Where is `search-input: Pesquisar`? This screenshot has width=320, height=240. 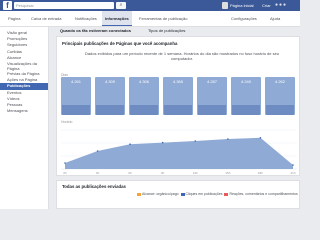 search-input: Pesquisar is located at coordinates (64, 5).